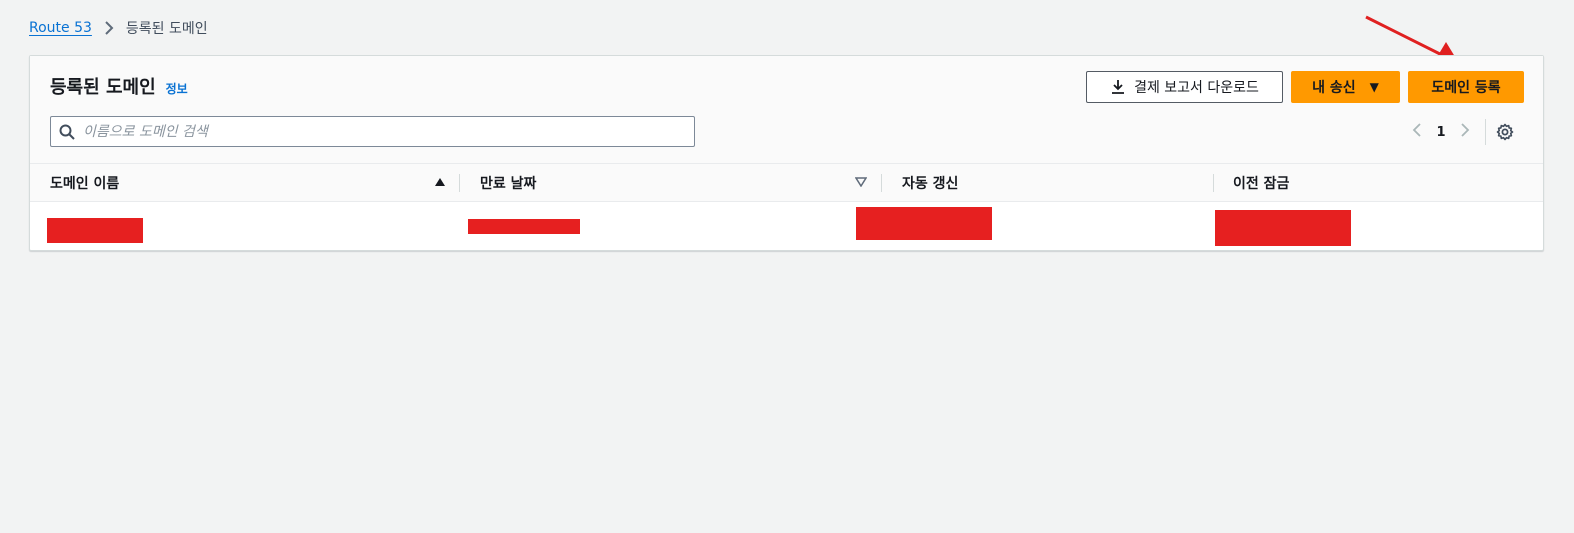 The image size is (1574, 533). Describe the element at coordinates (1383, 183) in the screenshot. I see `column-header-transfer-lock: 이전 잠금` at that location.